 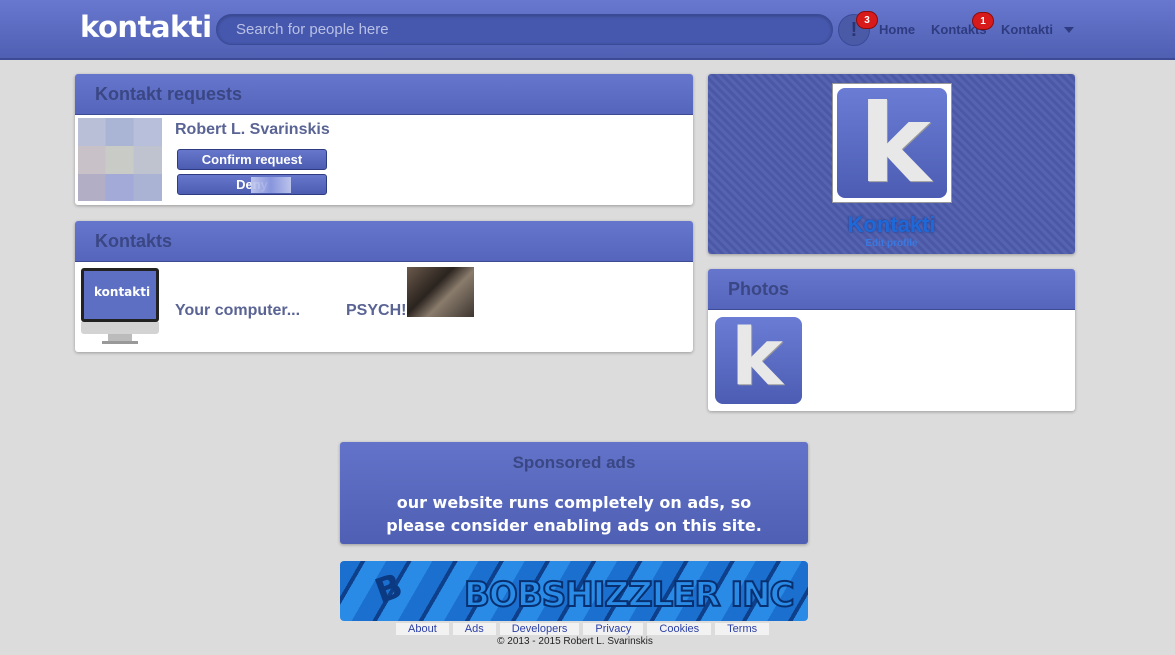 I want to click on computer-thumbnail: kontakti, so click(x=120, y=307).